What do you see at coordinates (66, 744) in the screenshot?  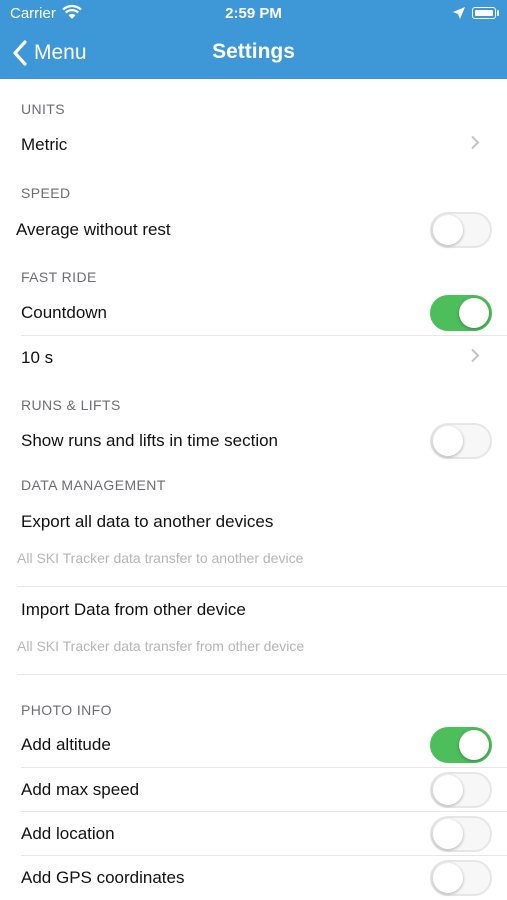 I see `add-altitude-label: Add altitude` at bounding box center [66, 744].